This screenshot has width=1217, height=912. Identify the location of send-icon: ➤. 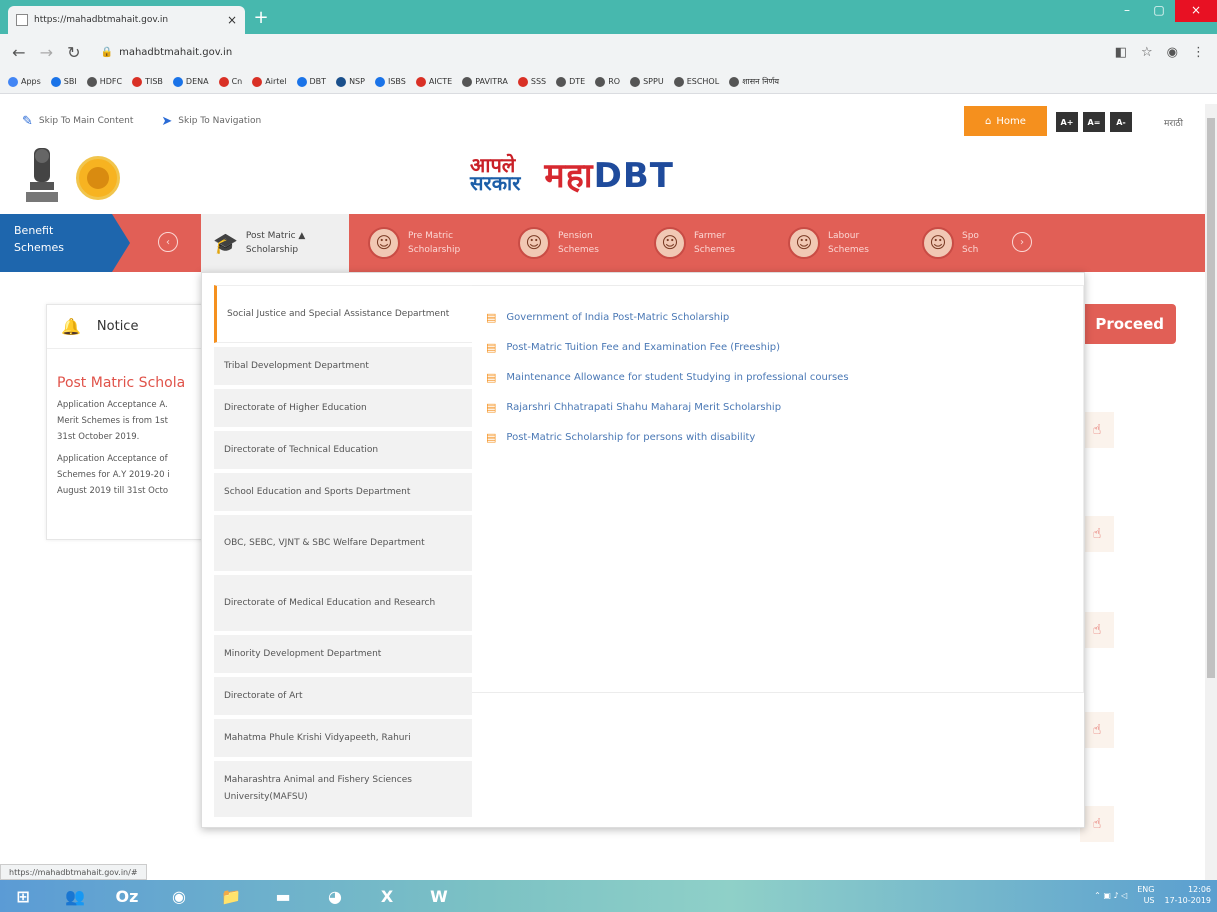
(167, 121).